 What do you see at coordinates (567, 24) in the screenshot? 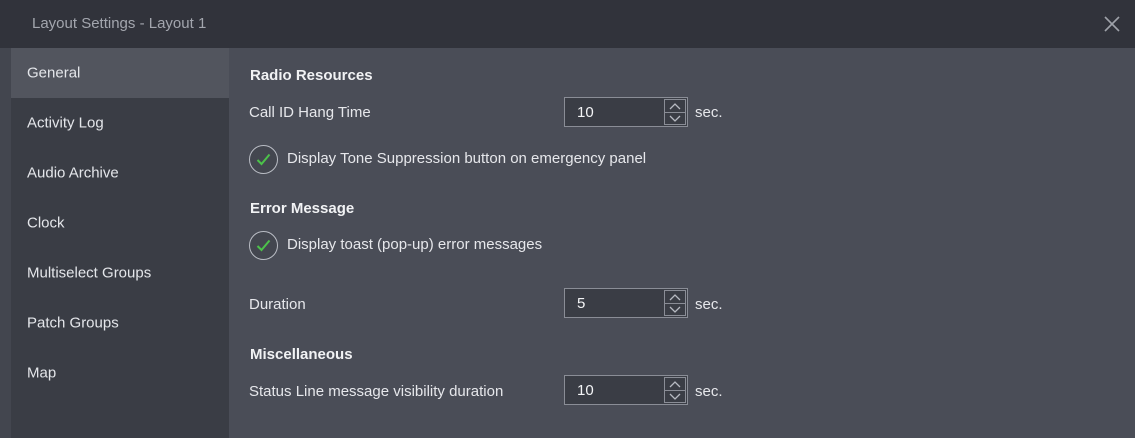
I see `title-bar: Layout Settings - Layout 1` at bounding box center [567, 24].